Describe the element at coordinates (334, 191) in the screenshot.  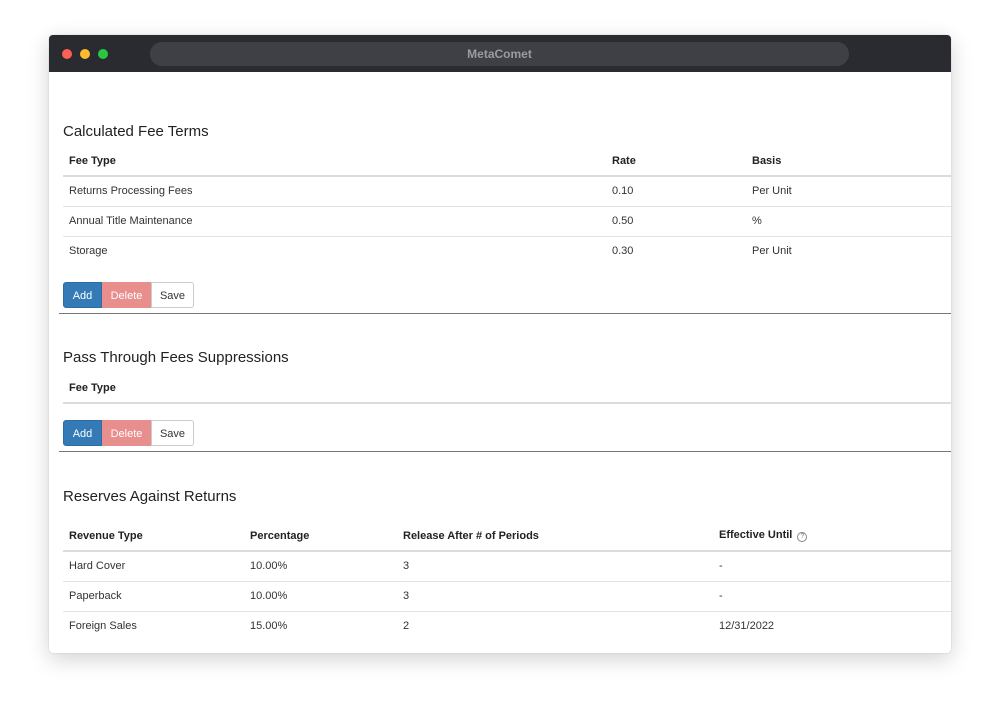
I see `fee-type-cell: Returns Processing Fees` at that location.